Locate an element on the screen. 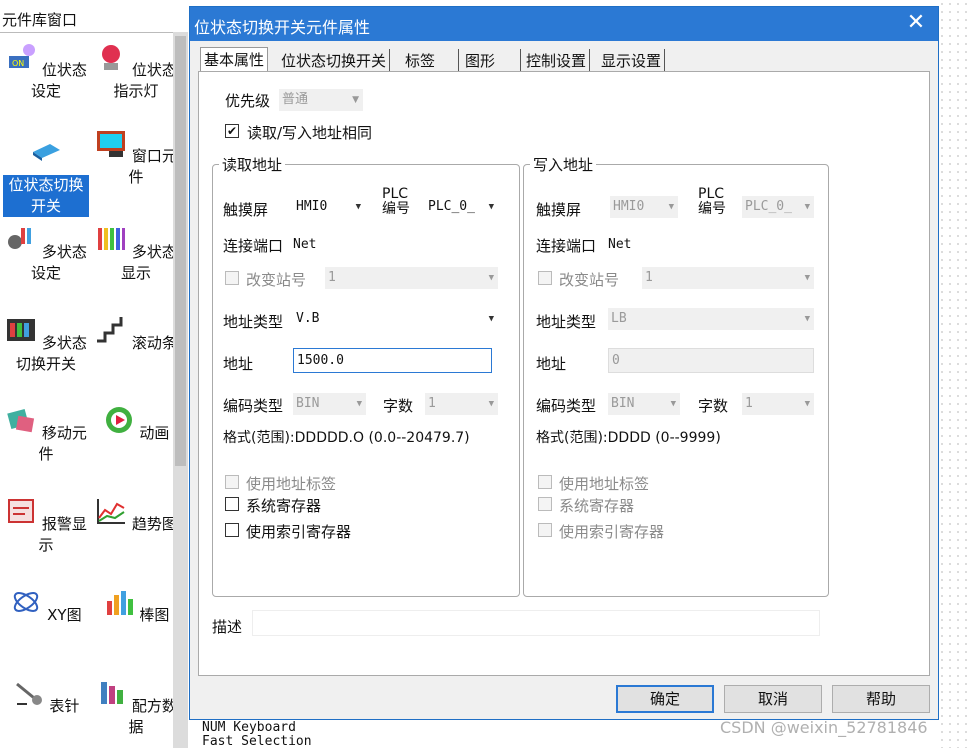 The width and height of the screenshot is (967, 749). library-item-window-element: 窗口元件 is located at coordinates (136, 158).